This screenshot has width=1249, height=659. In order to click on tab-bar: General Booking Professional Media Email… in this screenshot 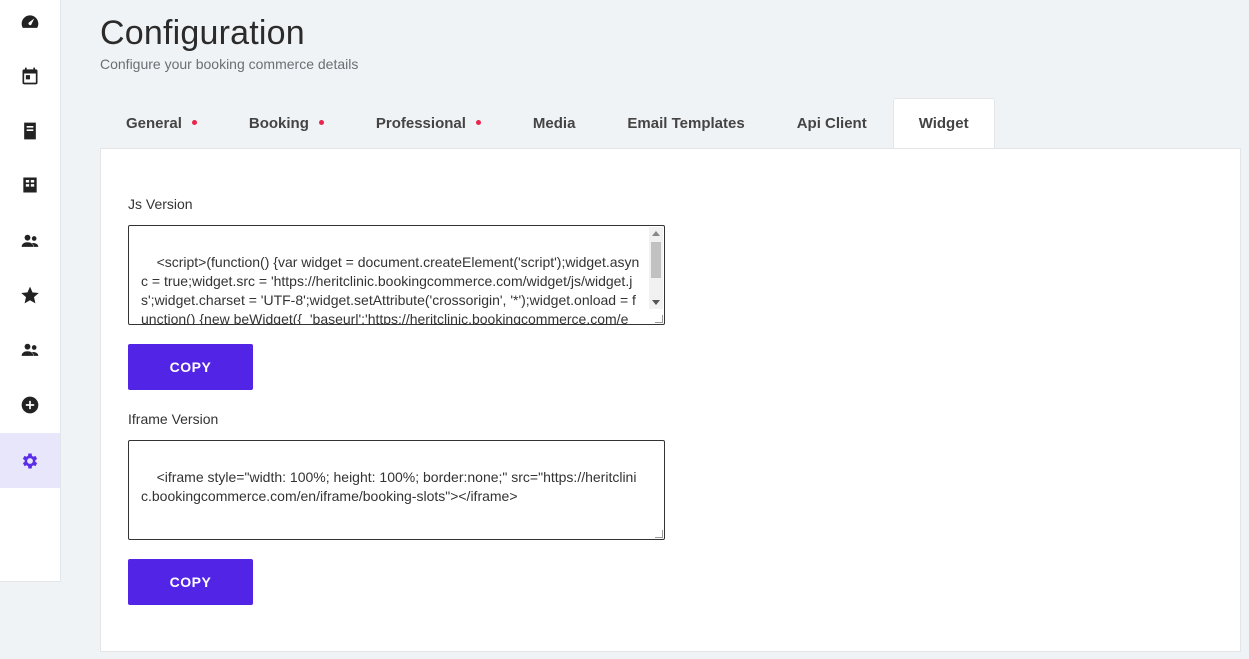, I will do `click(547, 123)`.